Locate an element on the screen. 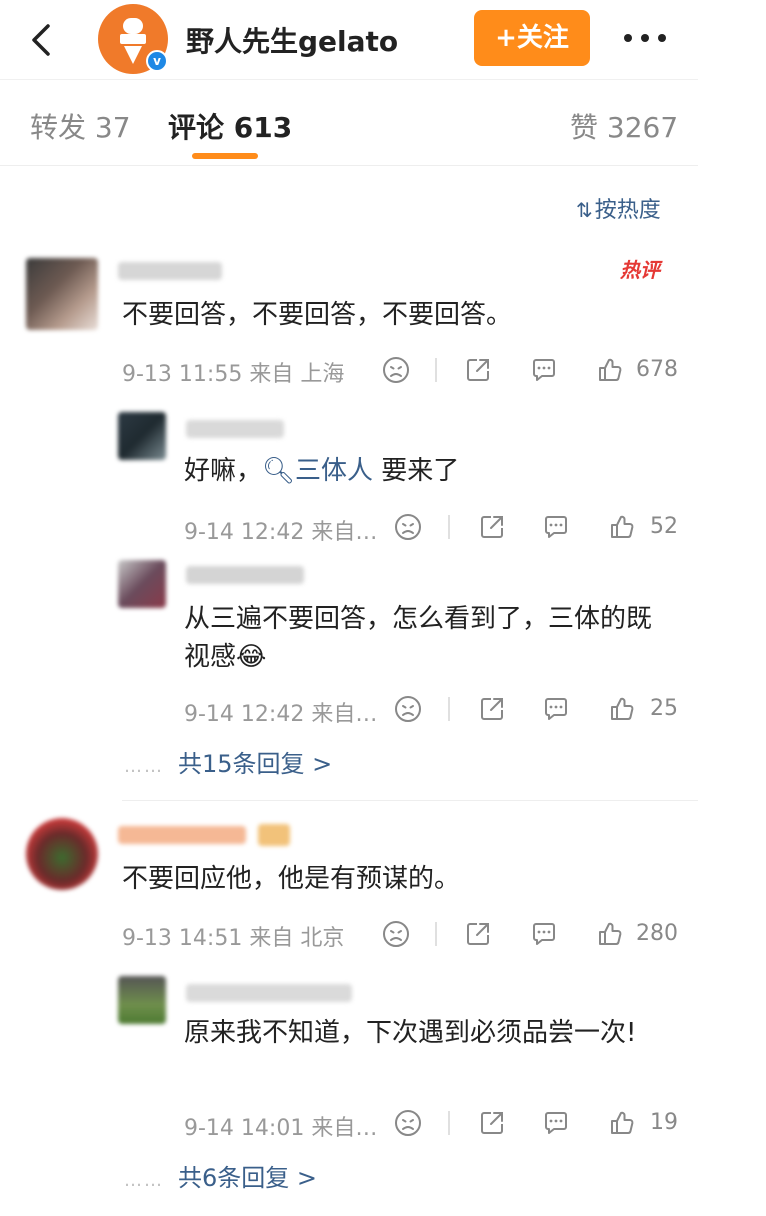 Image resolution: width=766 pixels, height=1216 pixels. verified-badge: v is located at coordinates (157, 61).